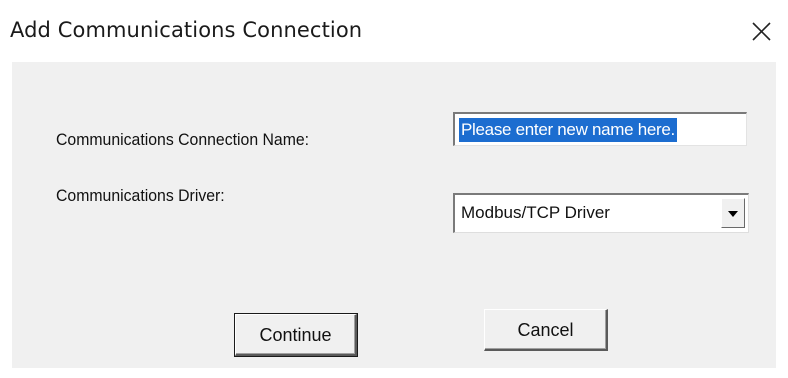  I want to click on close-icon, so click(761, 31).